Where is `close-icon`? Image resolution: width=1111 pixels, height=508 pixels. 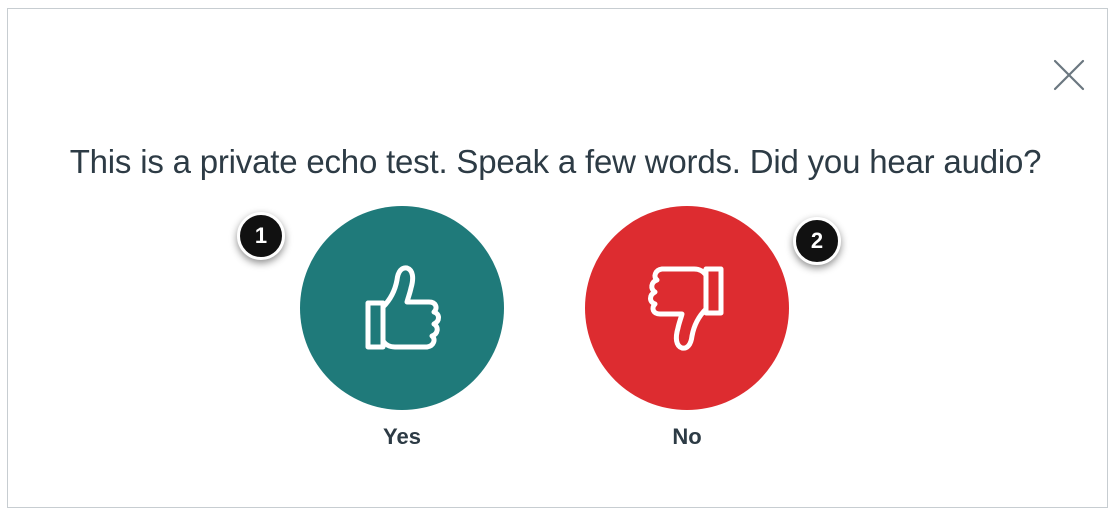 close-icon is located at coordinates (1069, 75).